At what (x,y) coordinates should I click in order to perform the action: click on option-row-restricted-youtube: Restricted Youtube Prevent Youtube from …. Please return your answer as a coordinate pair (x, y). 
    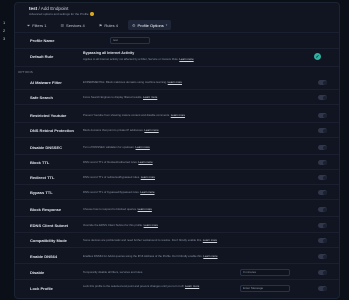
    Looking at the image, I should click on (177, 115).